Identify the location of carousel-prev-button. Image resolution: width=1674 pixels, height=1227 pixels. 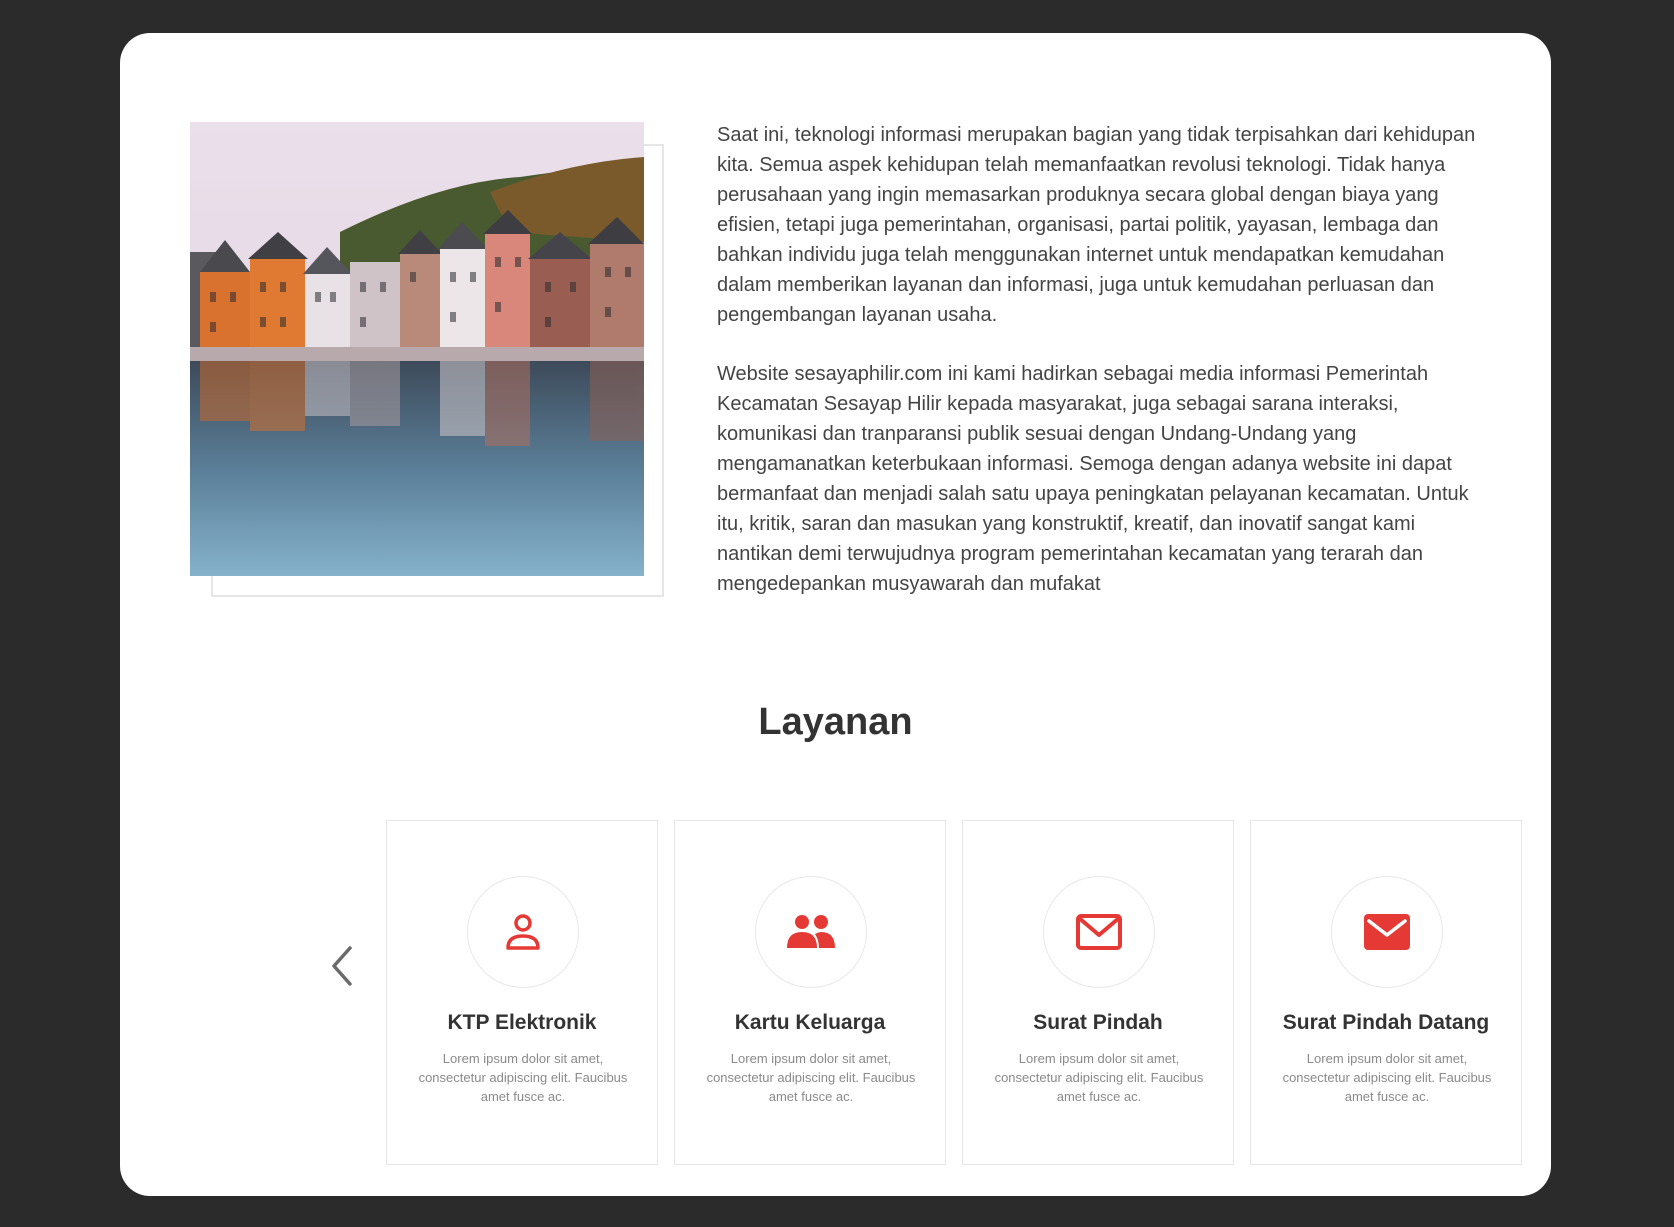
(342, 966).